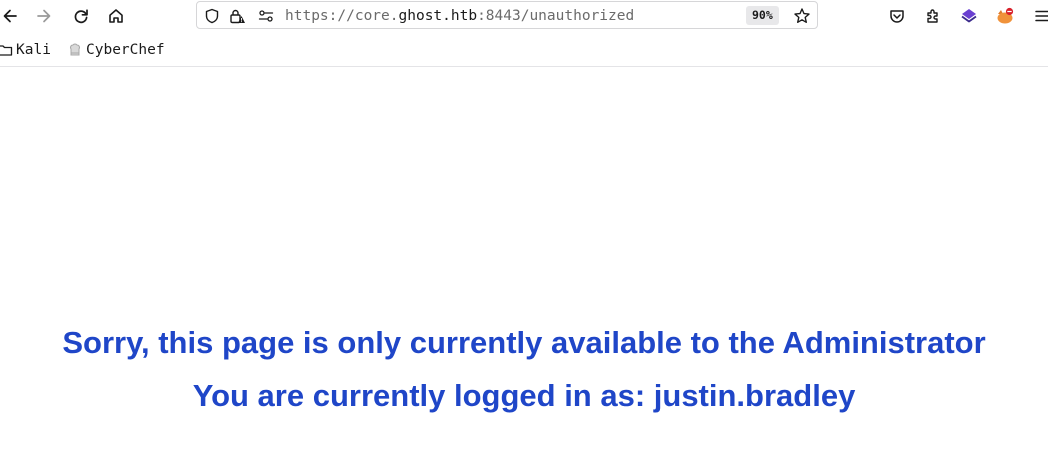 This screenshot has width=1048, height=452. I want to click on star-icon, so click(802, 15).